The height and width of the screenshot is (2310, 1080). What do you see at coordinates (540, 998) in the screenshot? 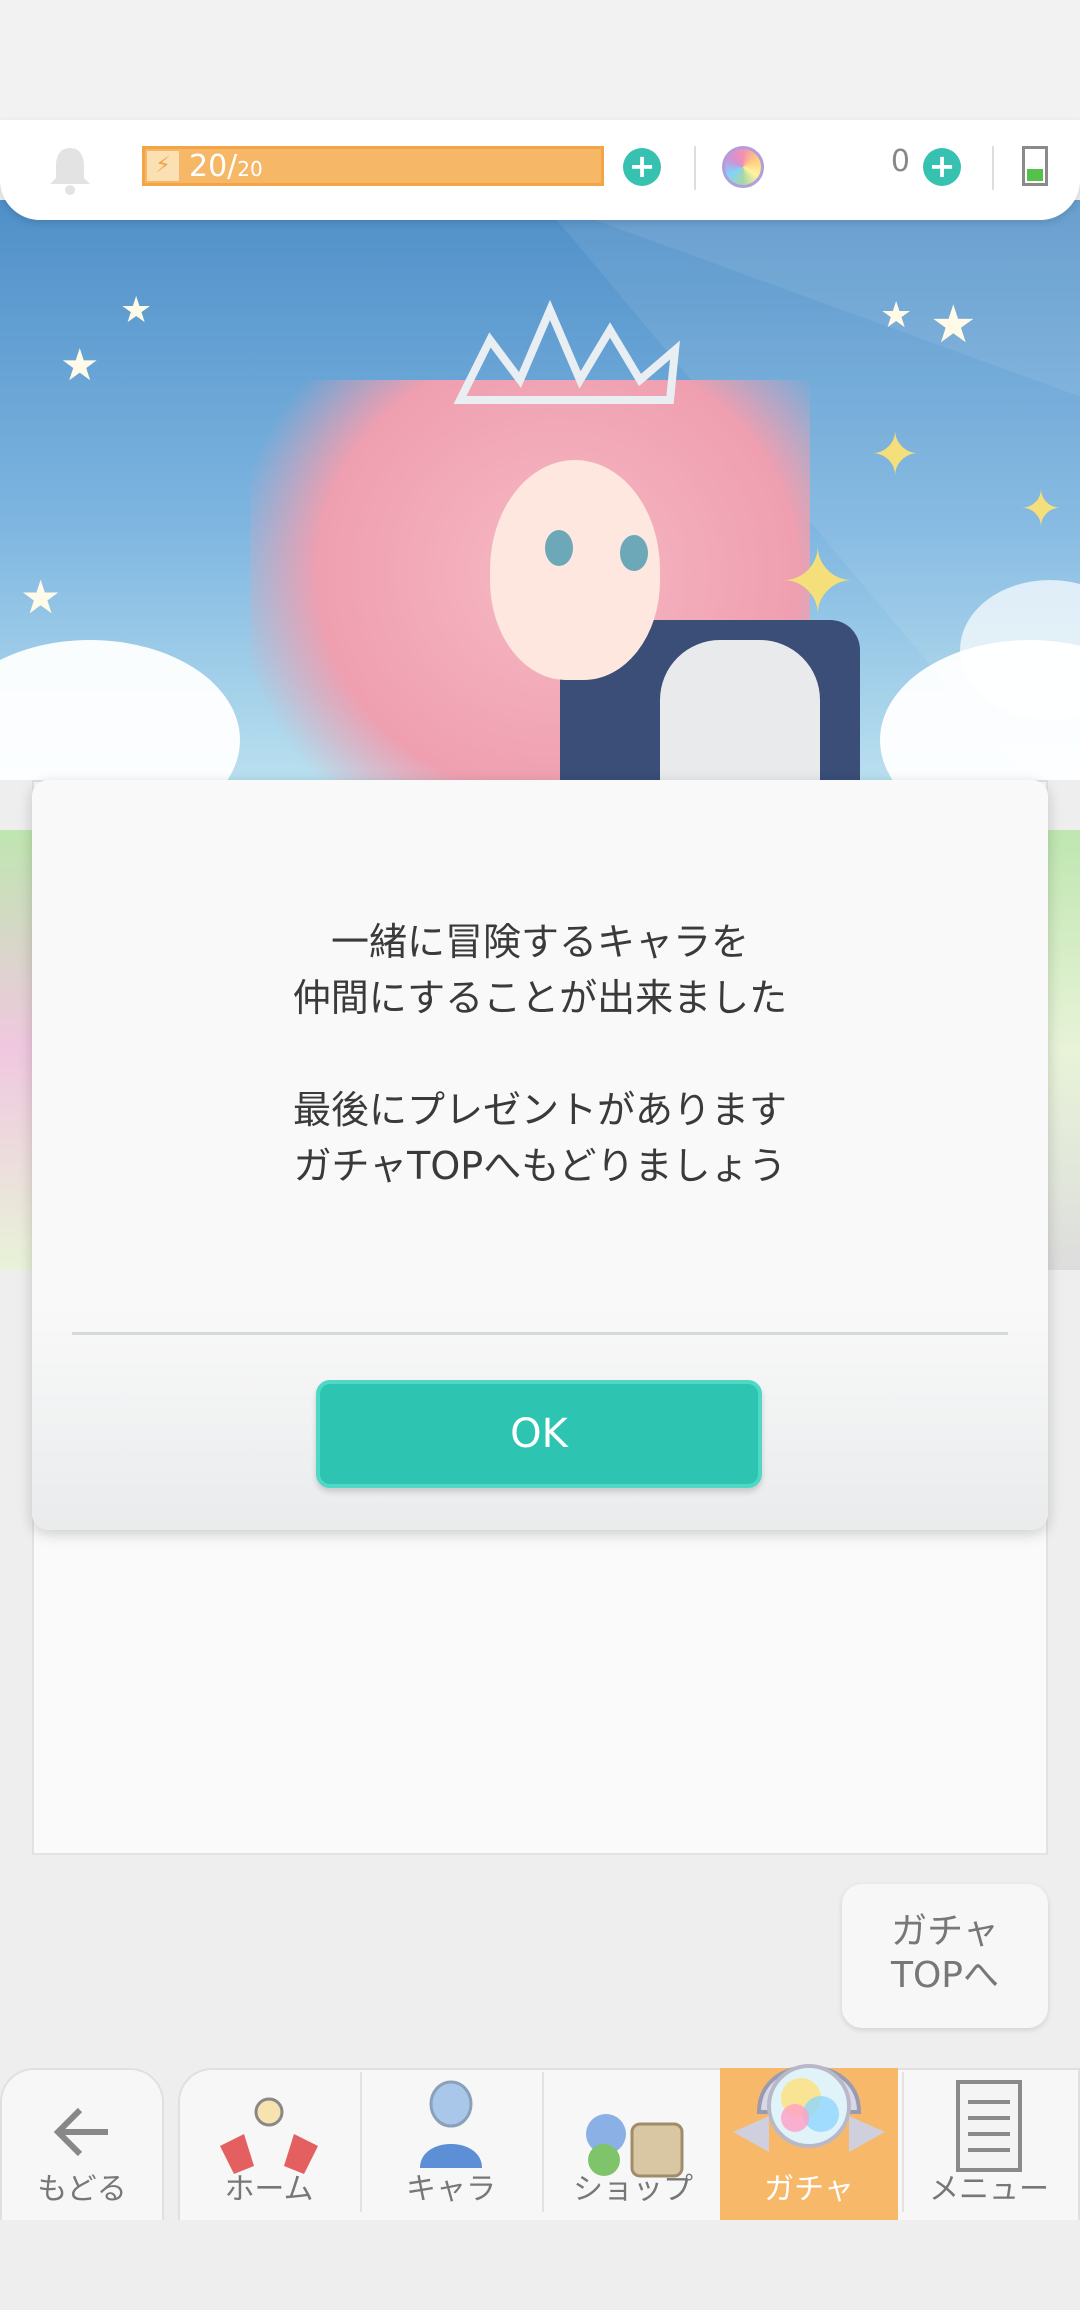
I see `dialog-text-line: 仲間にすることが出来ました` at bounding box center [540, 998].